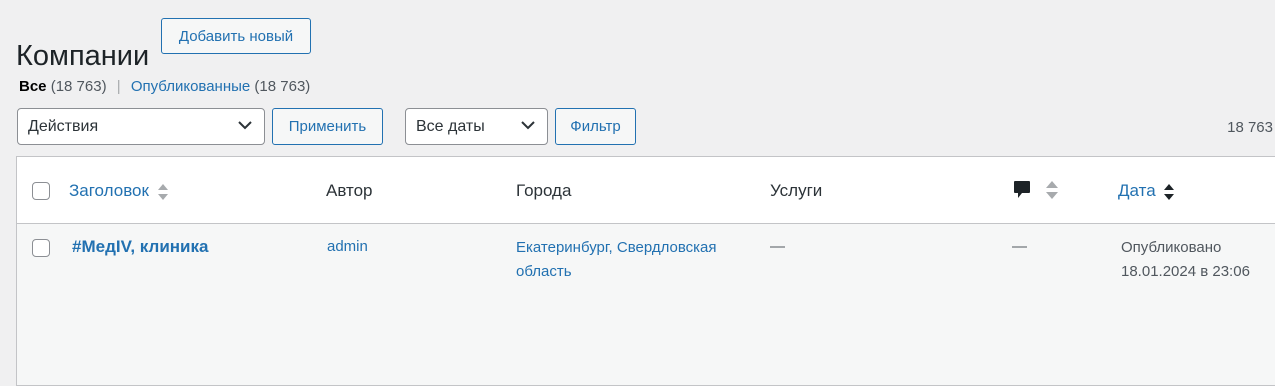  Describe the element at coordinates (595, 126) in the screenshot. I see `filter-button: Фильтр` at that location.